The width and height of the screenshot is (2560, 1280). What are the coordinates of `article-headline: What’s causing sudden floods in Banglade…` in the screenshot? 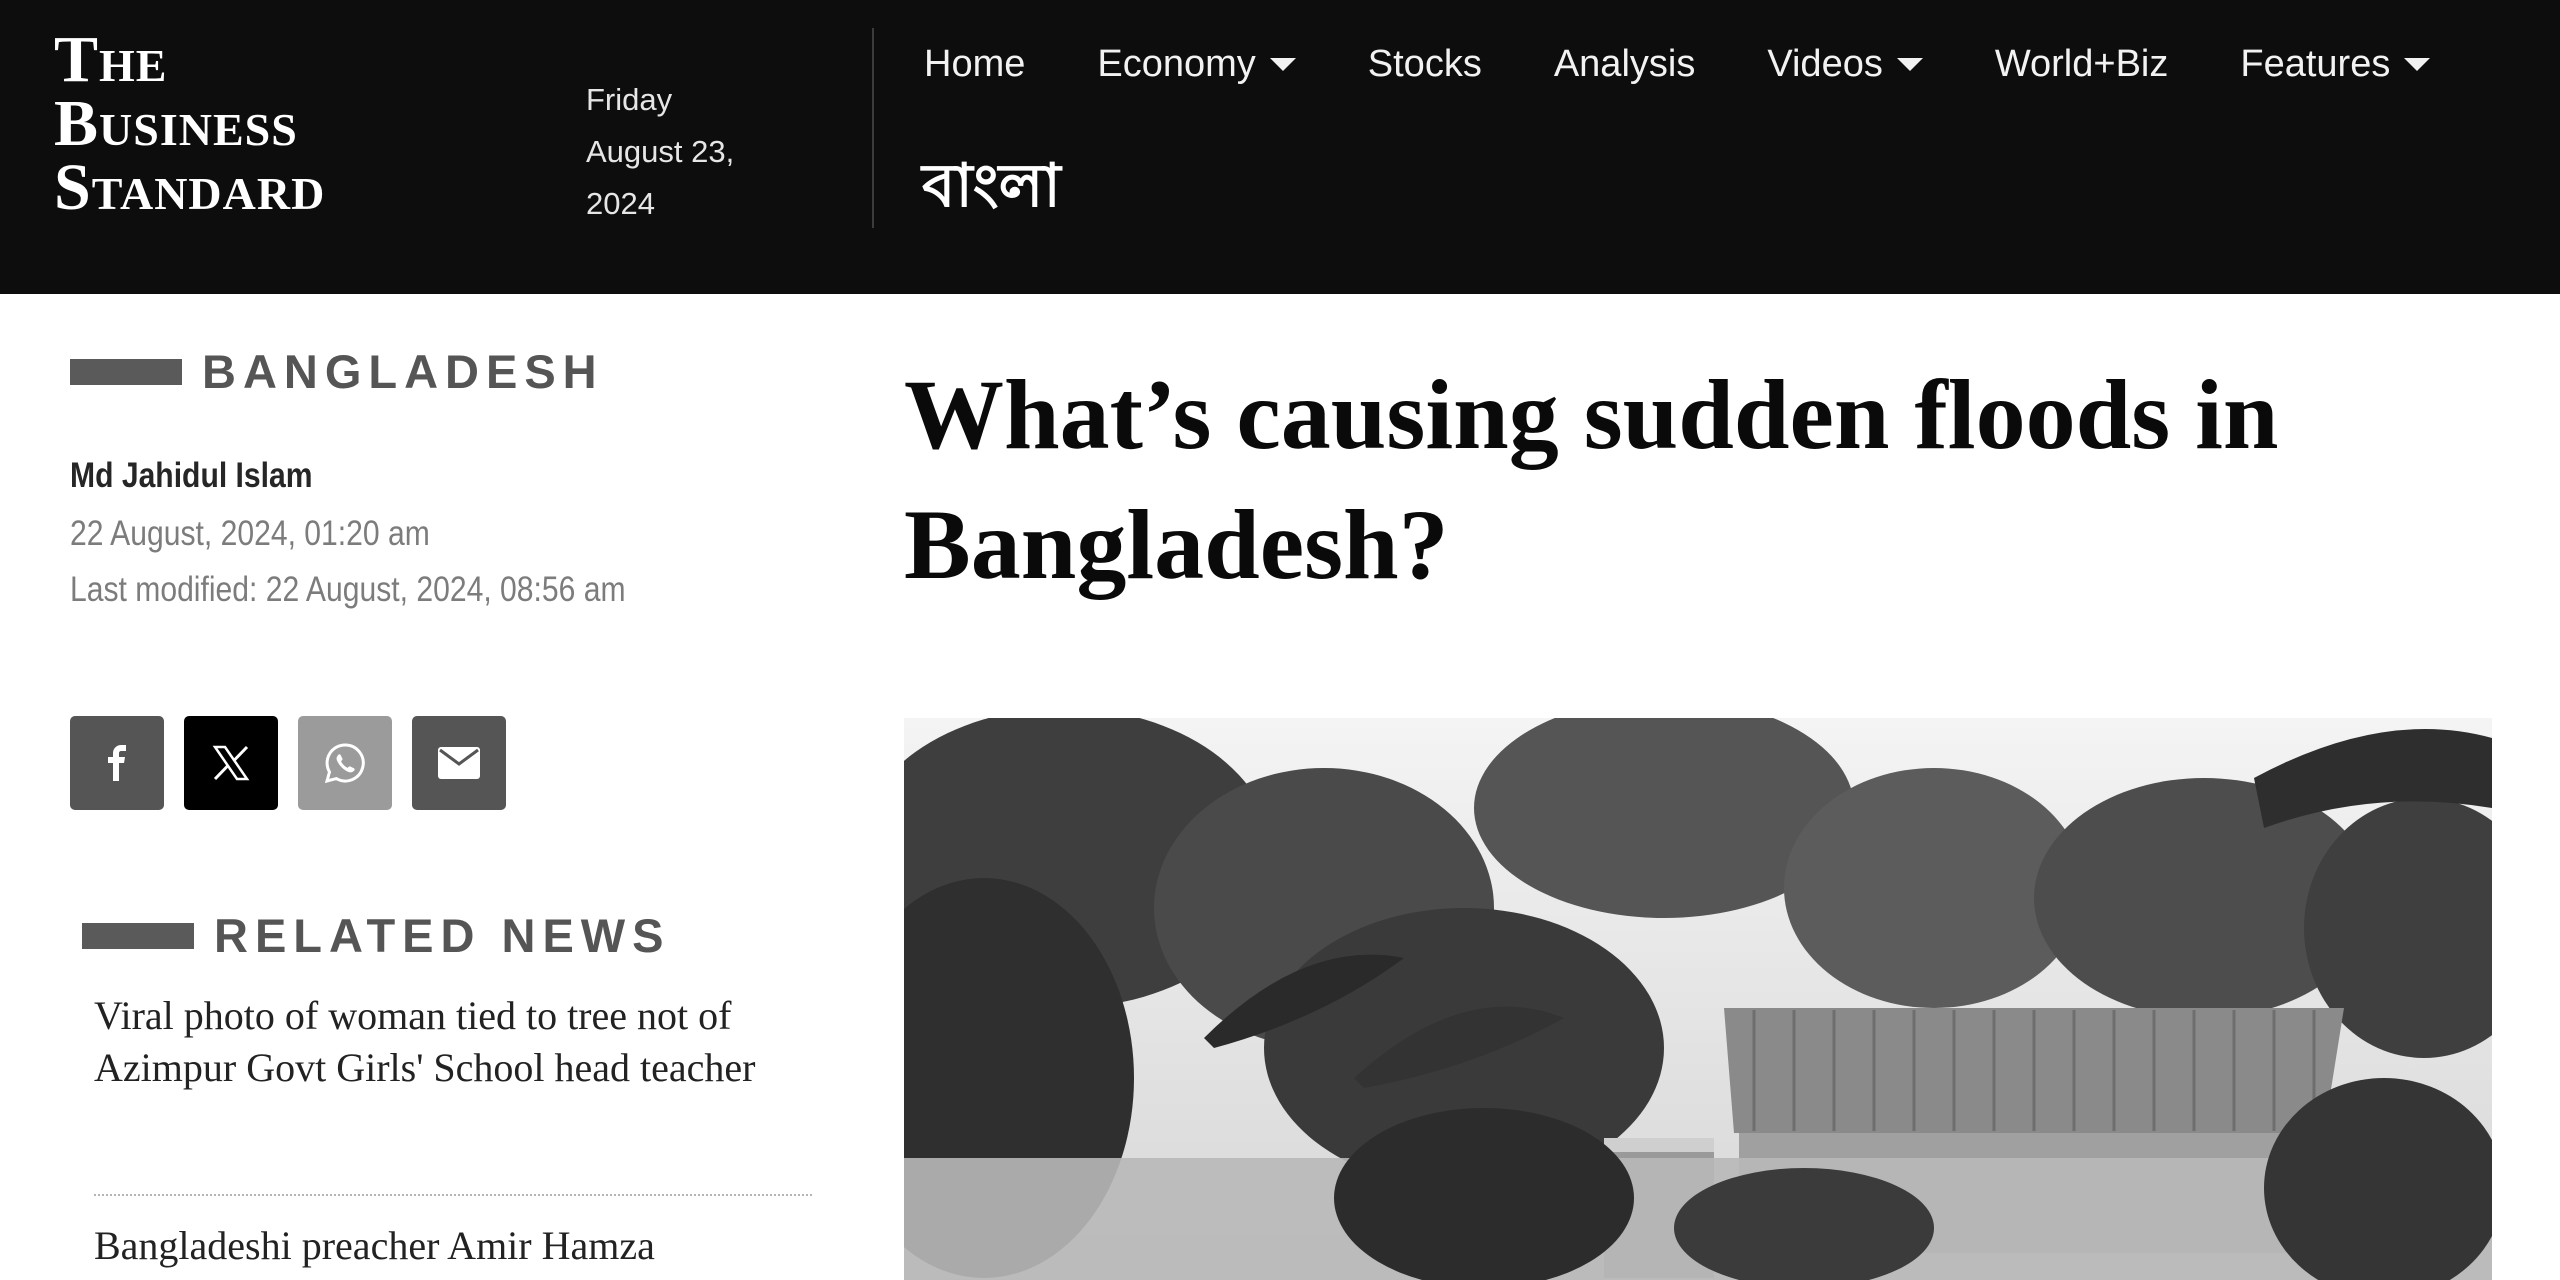 It's located at (1591, 479).